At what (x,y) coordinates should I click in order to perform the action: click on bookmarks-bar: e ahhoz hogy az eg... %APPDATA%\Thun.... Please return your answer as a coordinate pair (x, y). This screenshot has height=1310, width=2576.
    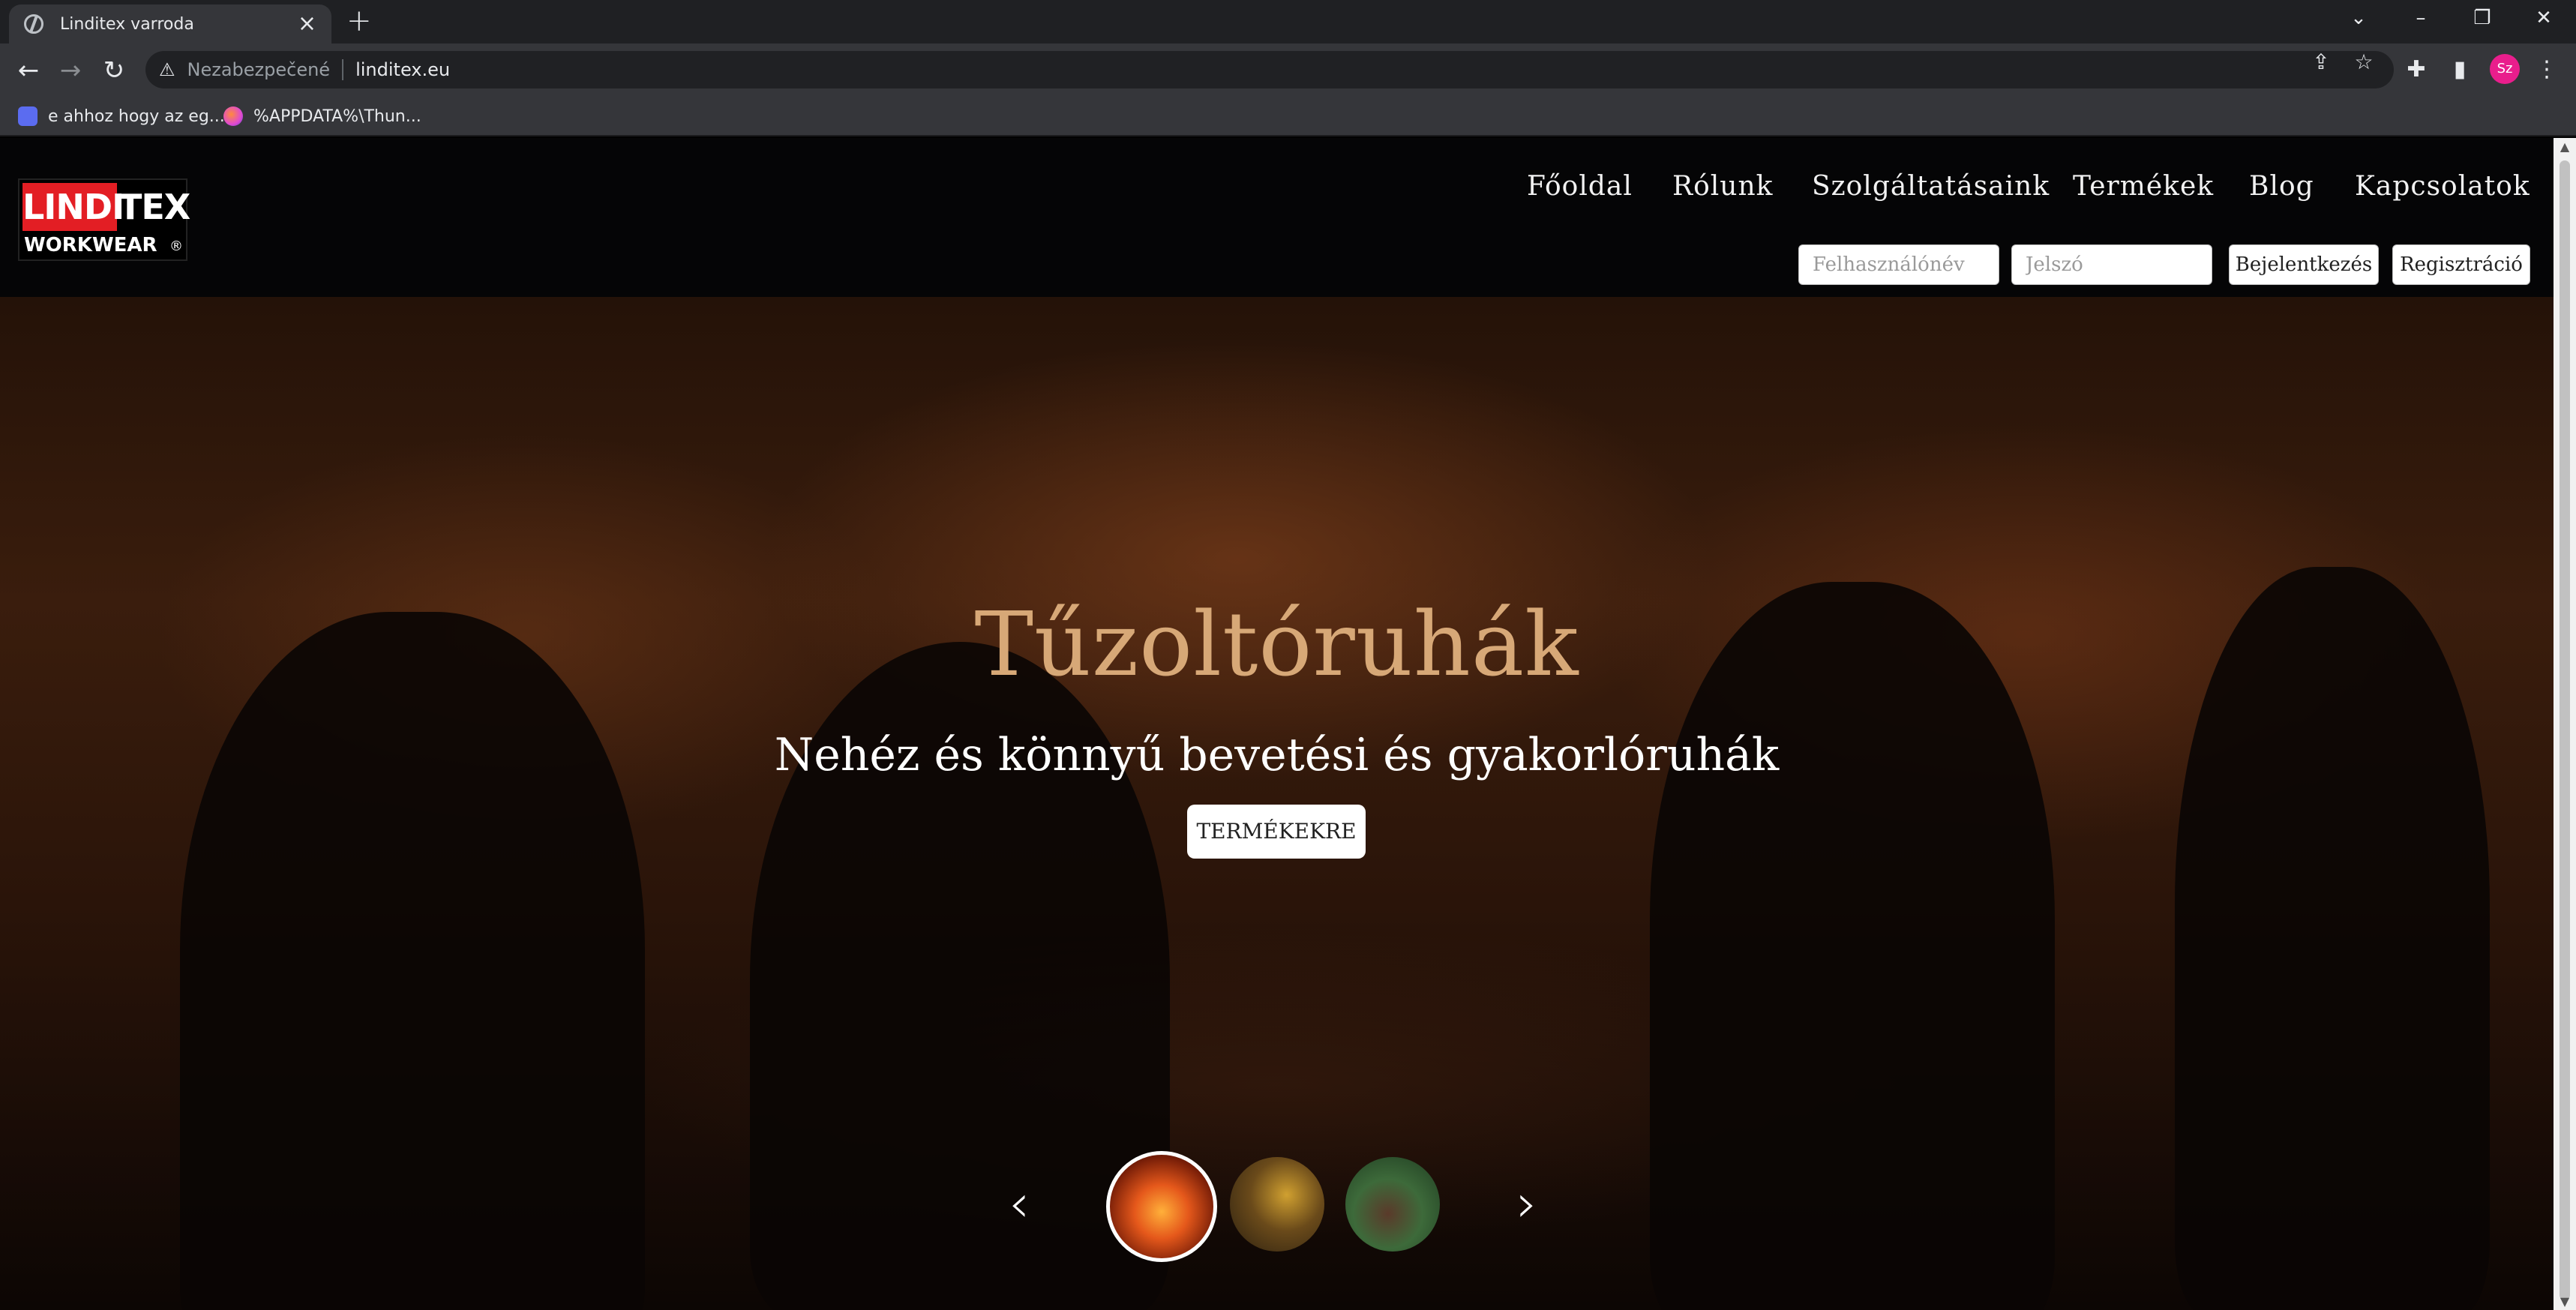
    Looking at the image, I should click on (1288, 116).